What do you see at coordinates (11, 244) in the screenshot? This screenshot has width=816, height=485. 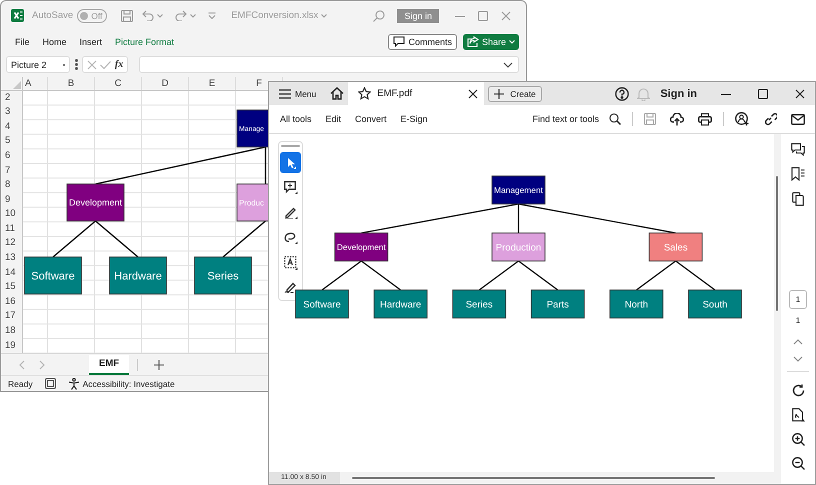 I see `row-header: 12` at bounding box center [11, 244].